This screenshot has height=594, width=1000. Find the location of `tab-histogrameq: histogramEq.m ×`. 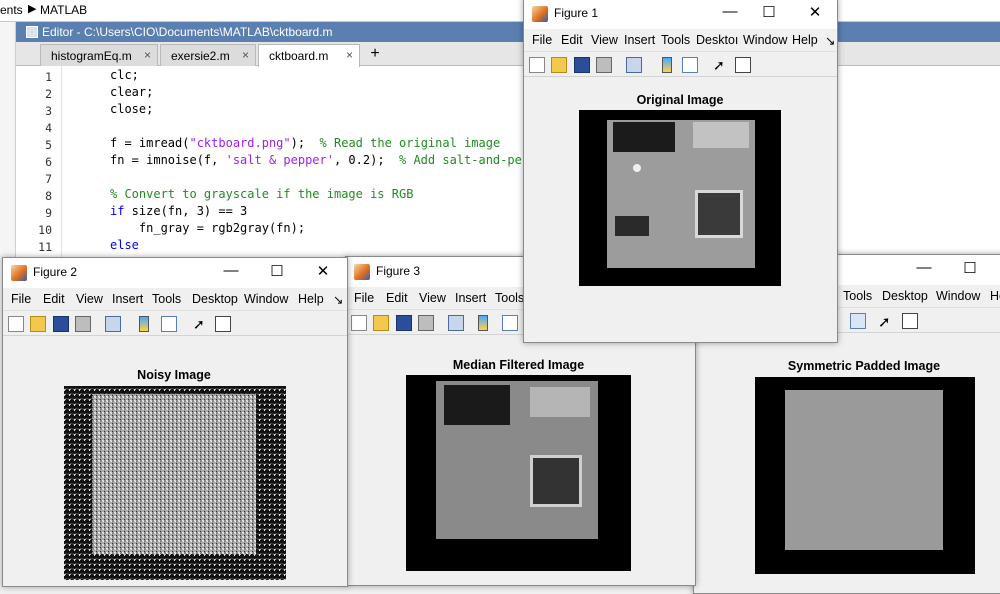

tab-histogrameq: histogramEq.m × is located at coordinates (99, 55).